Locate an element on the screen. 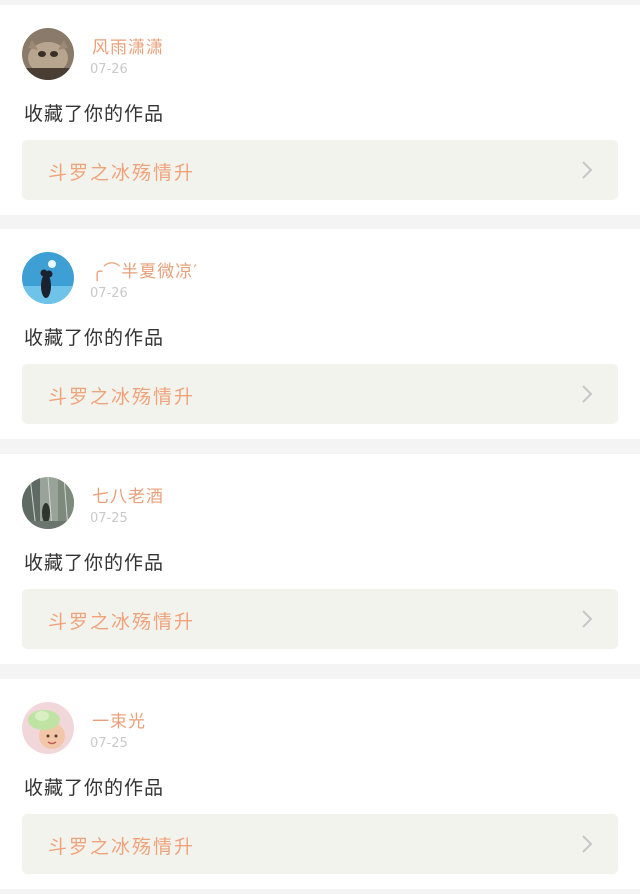 The width and height of the screenshot is (640, 894). couple-sea-avatar-icon is located at coordinates (48, 278).